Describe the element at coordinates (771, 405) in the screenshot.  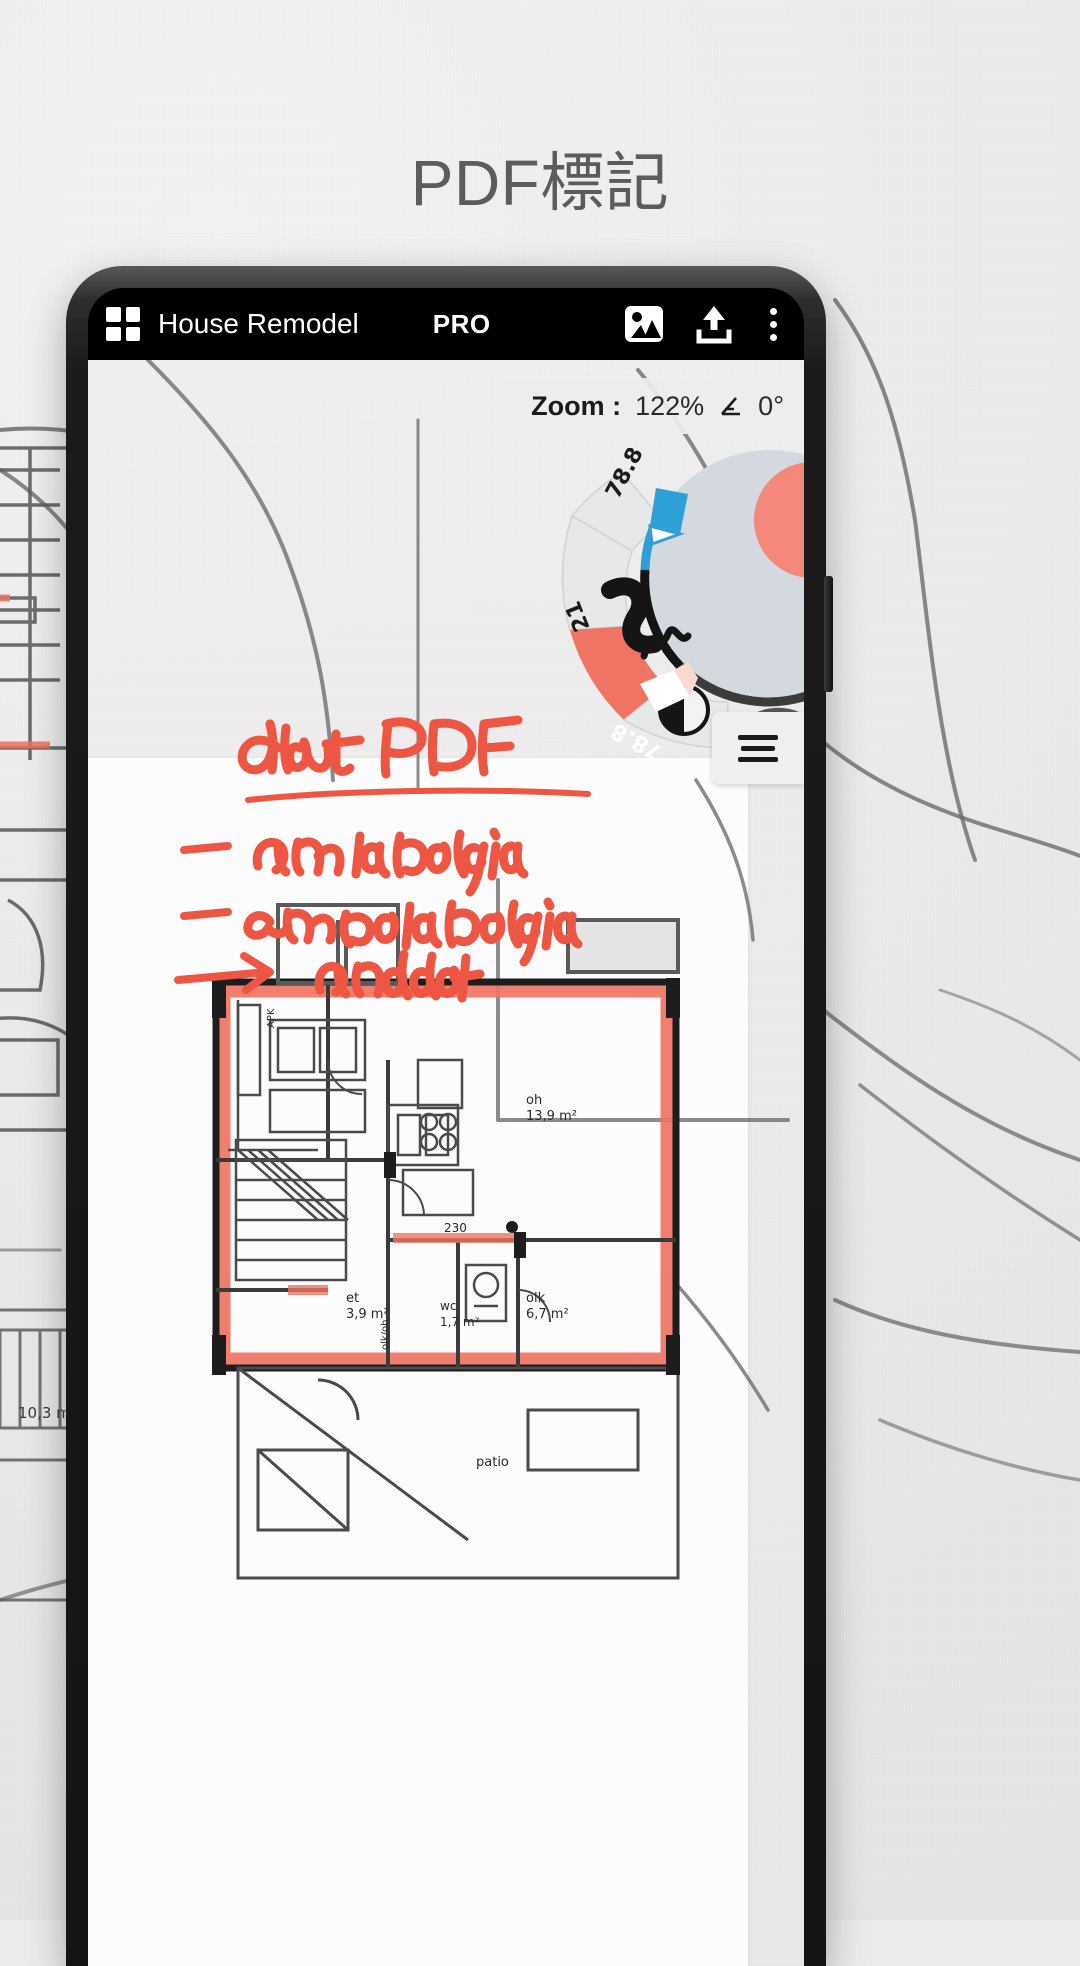
I see `angle-value: 0°` at that location.